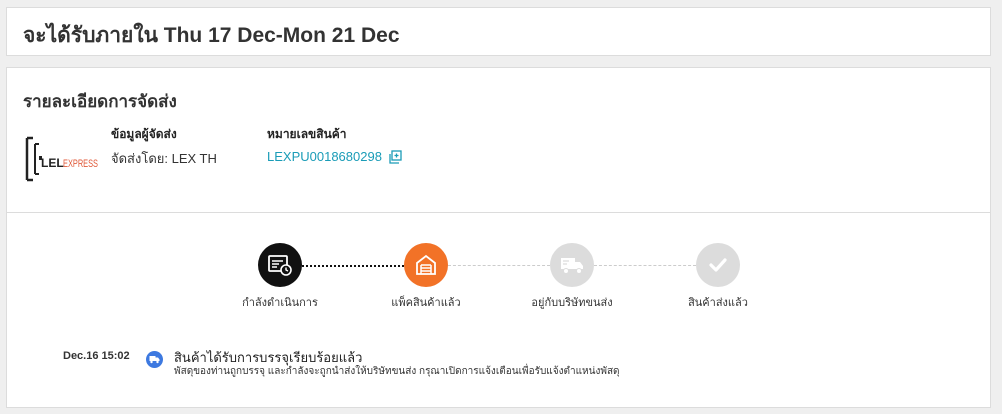 Image resolution: width=1002 pixels, height=414 pixels. I want to click on step-label-packed: แพ็คสินค้าแล้ว, so click(426, 303).